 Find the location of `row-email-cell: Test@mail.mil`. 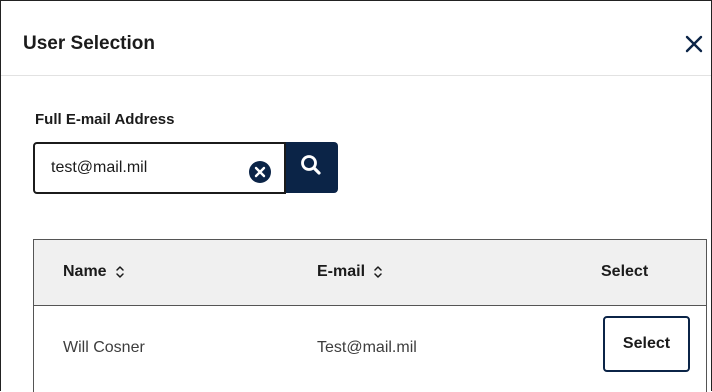

row-email-cell: Test@mail.mil is located at coordinates (367, 347).